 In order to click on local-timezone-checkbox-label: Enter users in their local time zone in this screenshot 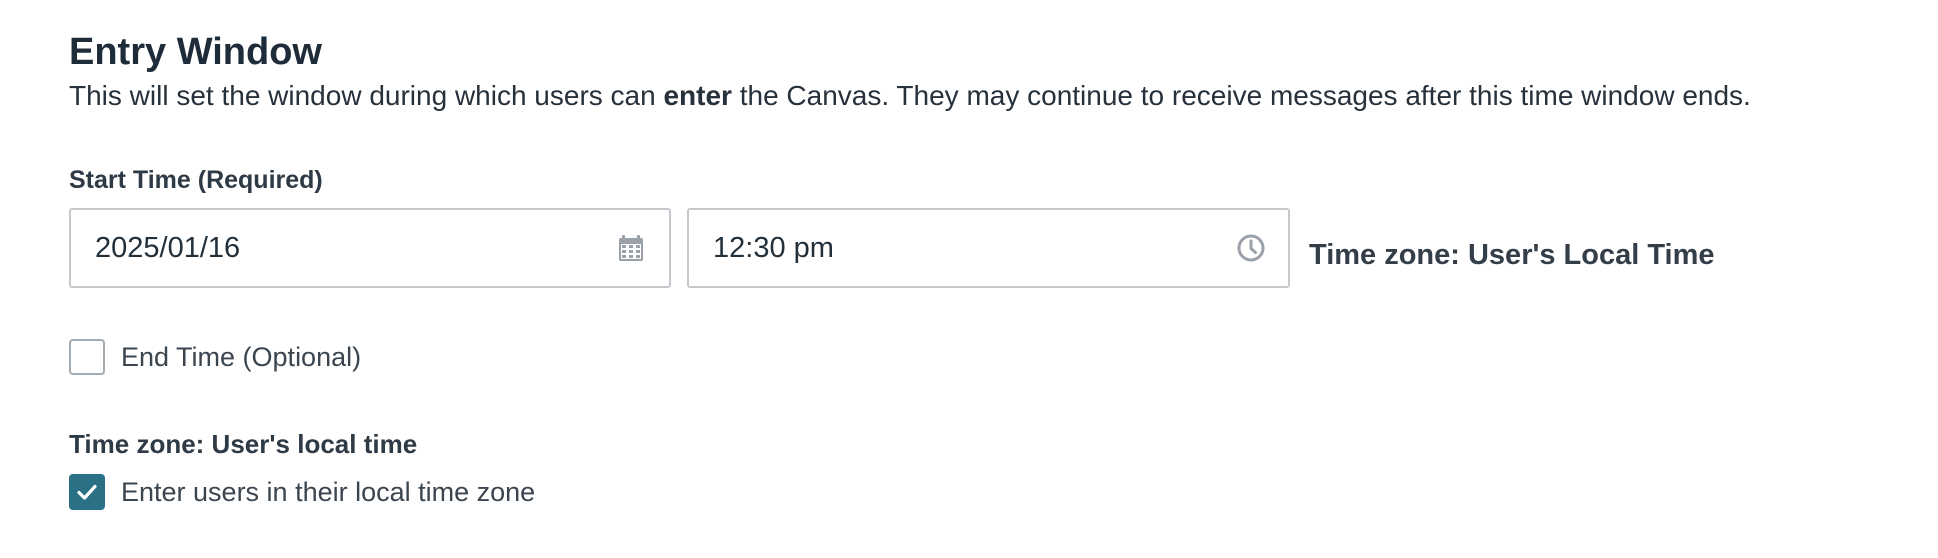, I will do `click(328, 492)`.